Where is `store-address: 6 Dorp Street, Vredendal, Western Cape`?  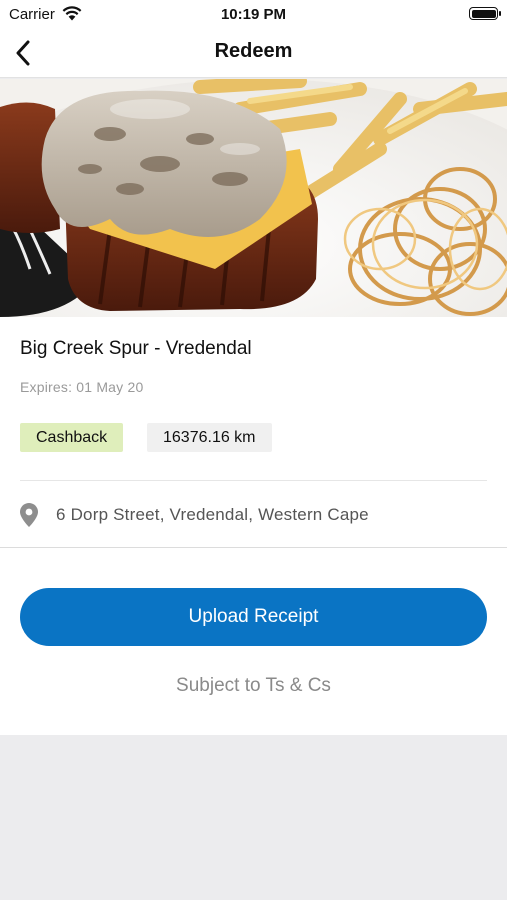 store-address: 6 Dorp Street, Vredendal, Western Cape is located at coordinates (212, 514).